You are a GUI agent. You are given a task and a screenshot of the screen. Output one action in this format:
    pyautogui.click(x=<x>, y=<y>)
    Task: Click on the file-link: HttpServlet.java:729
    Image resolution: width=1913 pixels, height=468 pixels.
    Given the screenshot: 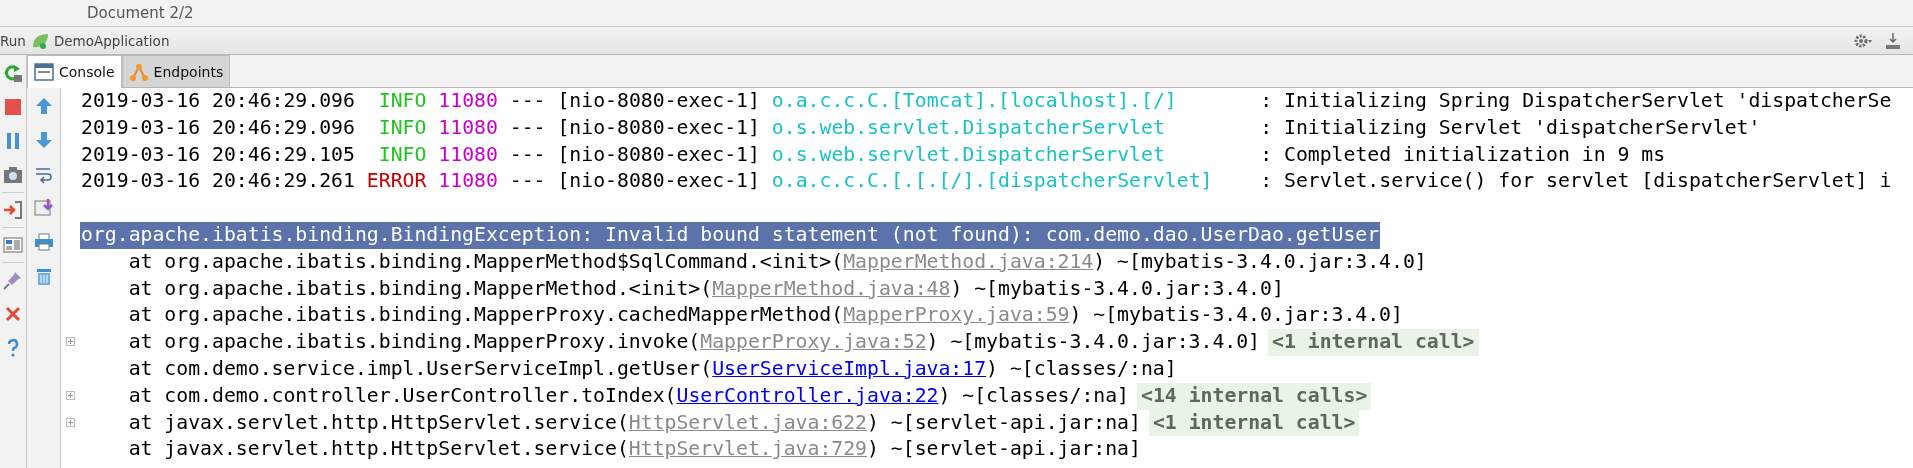 What is the action you would take?
    pyautogui.click(x=747, y=449)
    